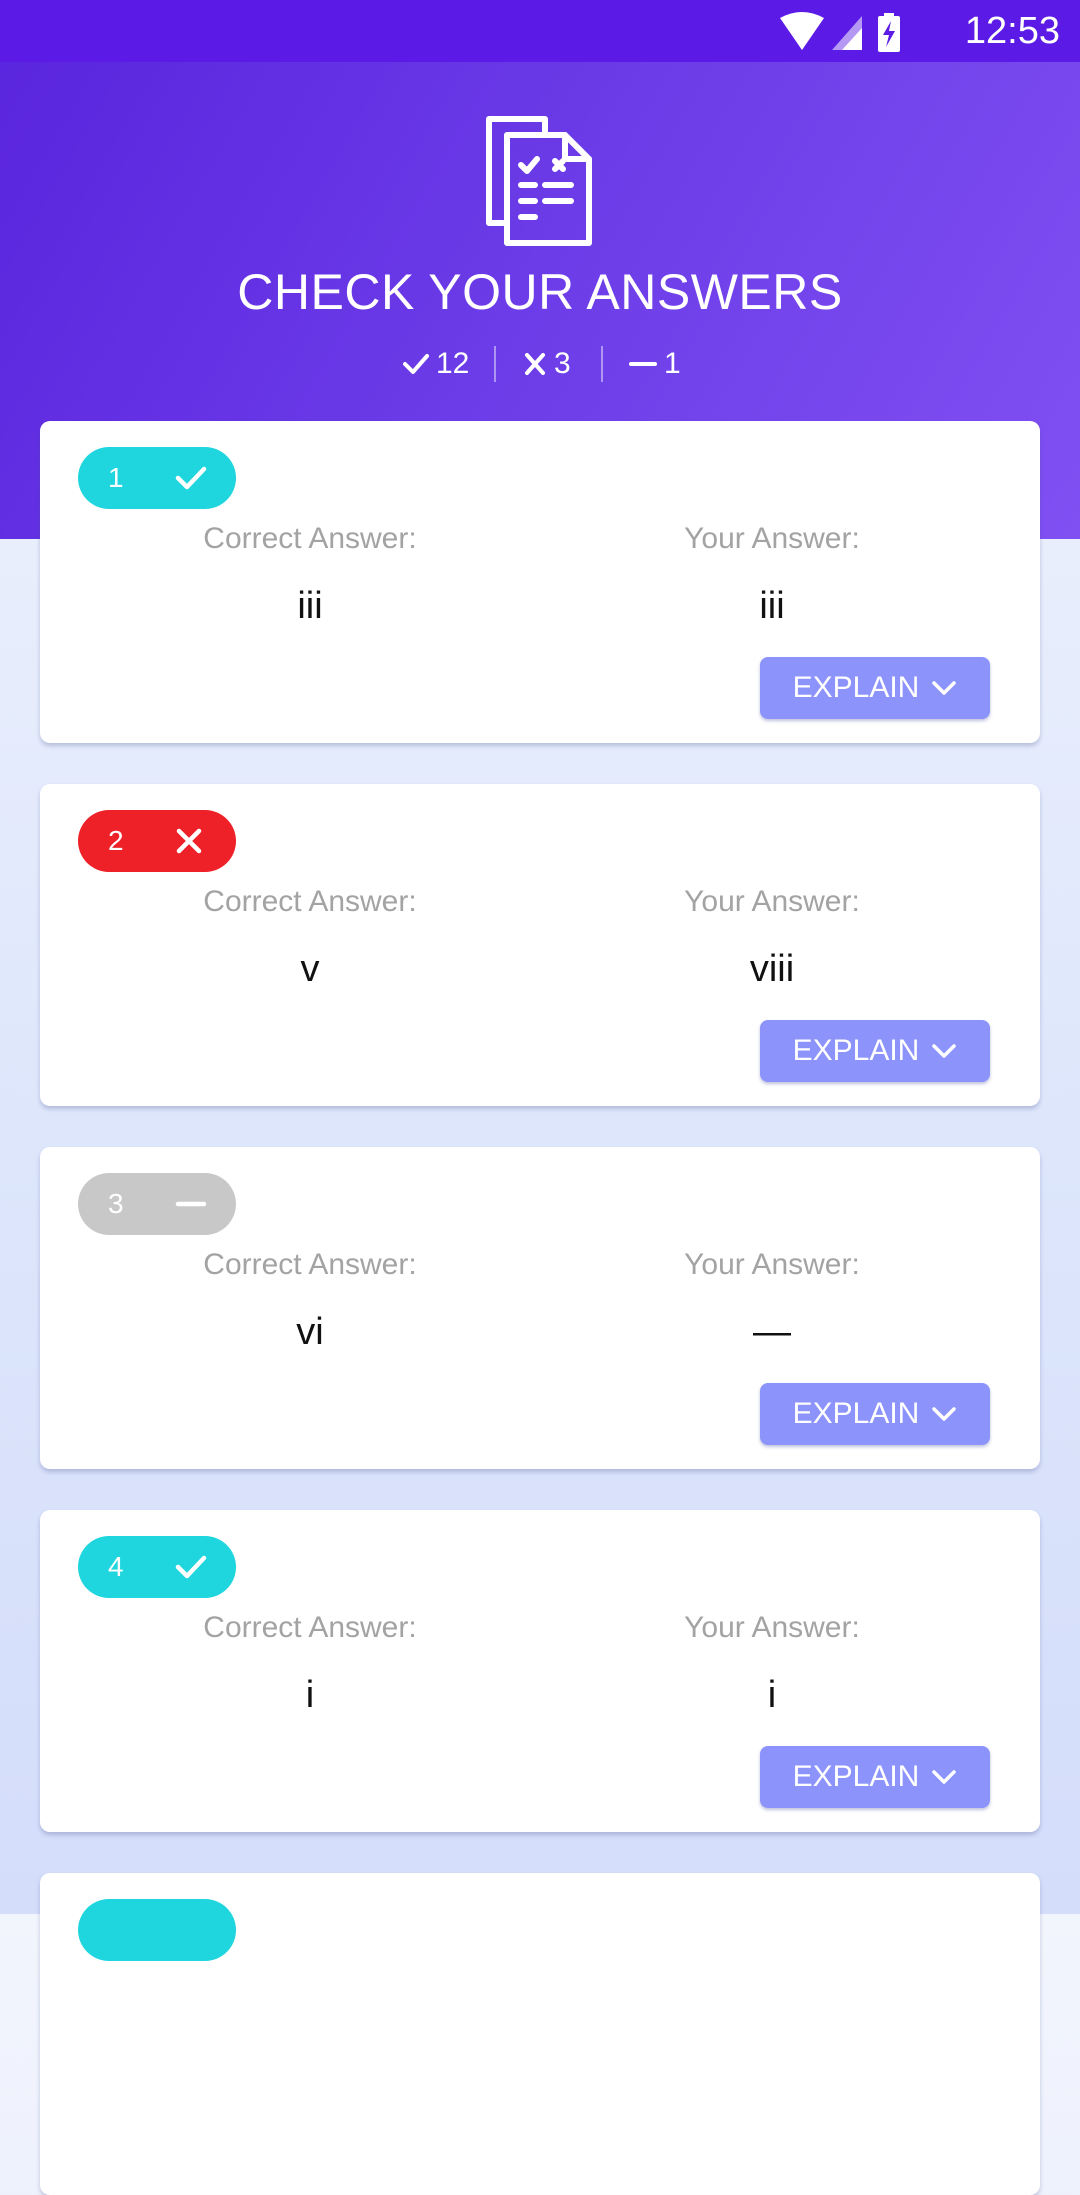  What do you see at coordinates (772, 606) in the screenshot?
I see `your-answer-value: iii` at bounding box center [772, 606].